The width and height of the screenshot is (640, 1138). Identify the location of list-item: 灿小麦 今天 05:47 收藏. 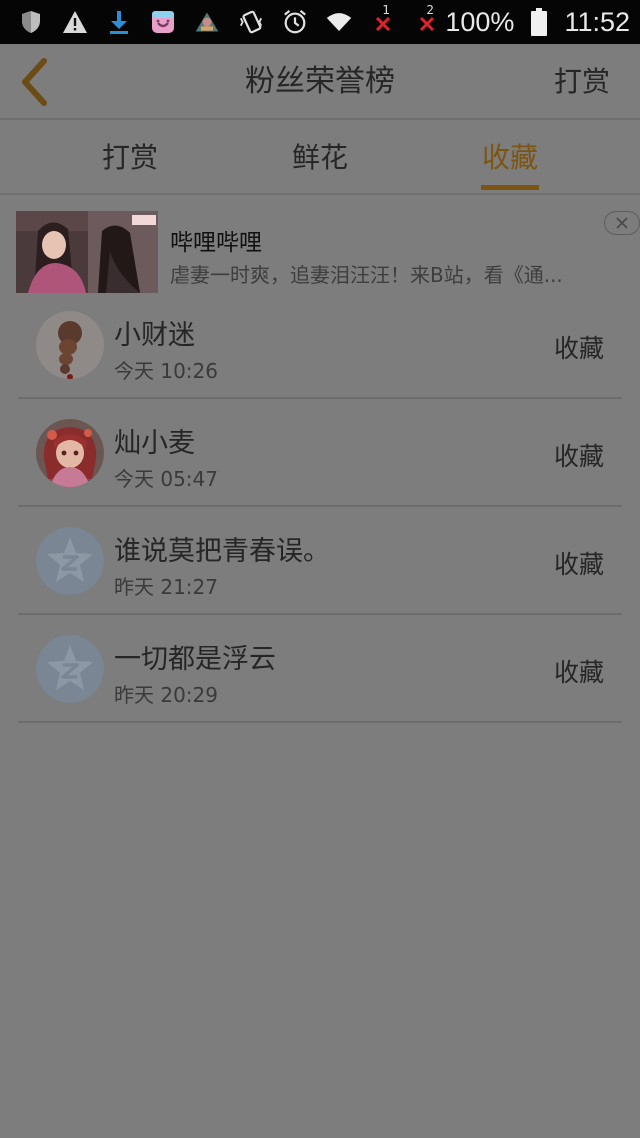
(320, 453).